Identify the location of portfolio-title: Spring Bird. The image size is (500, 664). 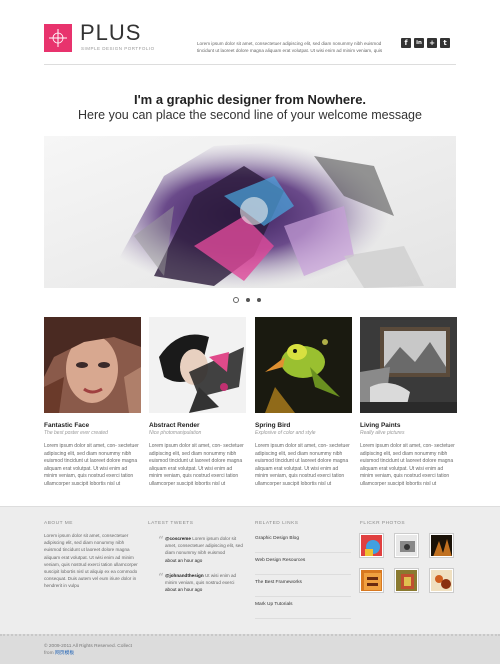
(303, 425).